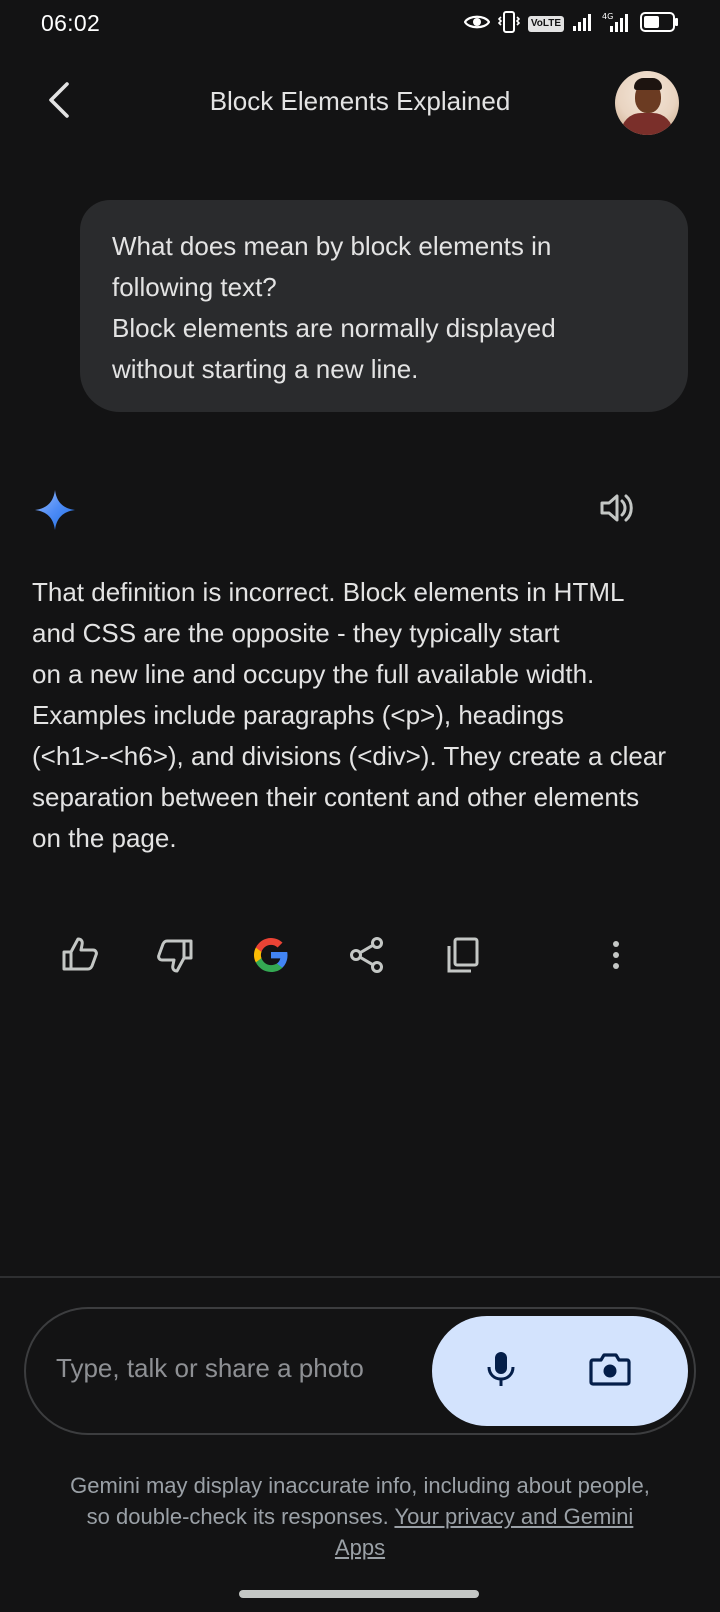  I want to click on response-actions, so click(360, 957).